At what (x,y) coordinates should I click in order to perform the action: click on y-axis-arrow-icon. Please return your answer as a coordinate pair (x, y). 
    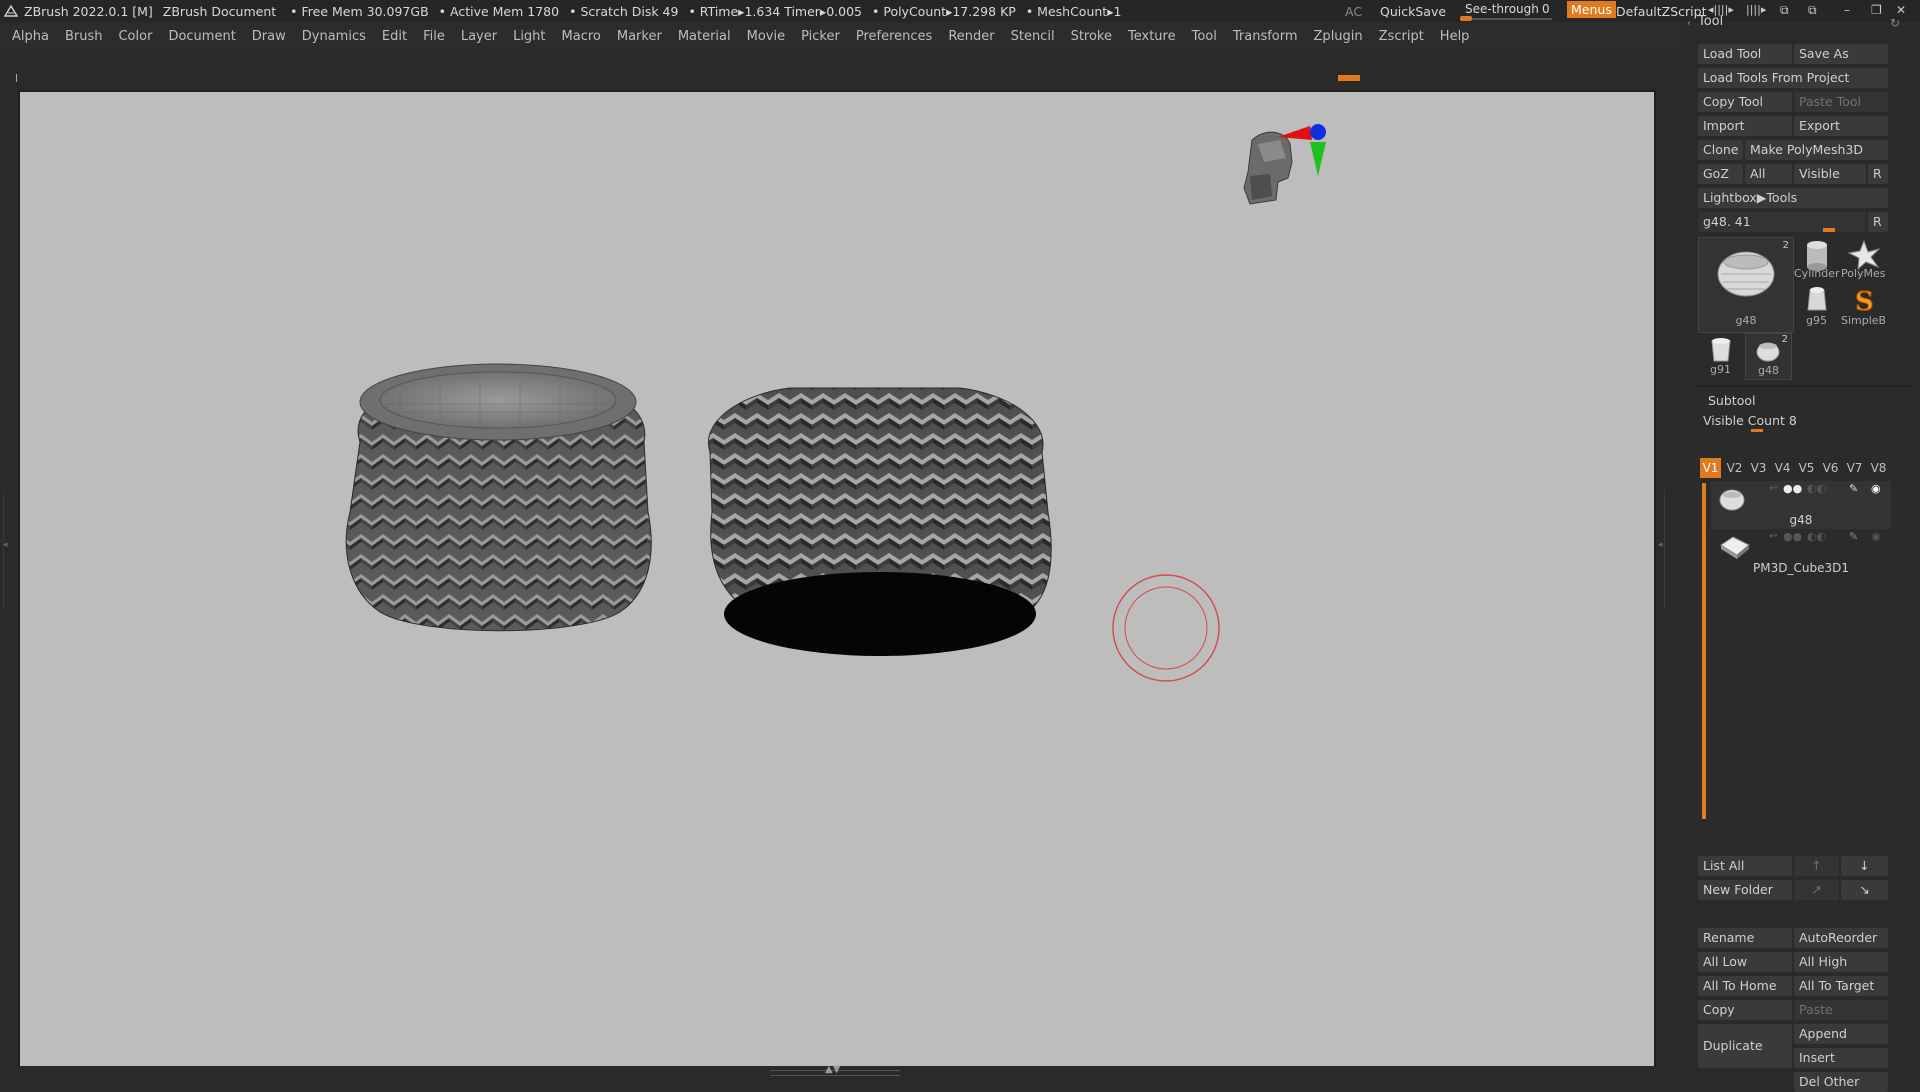
    Looking at the image, I should click on (1318, 159).